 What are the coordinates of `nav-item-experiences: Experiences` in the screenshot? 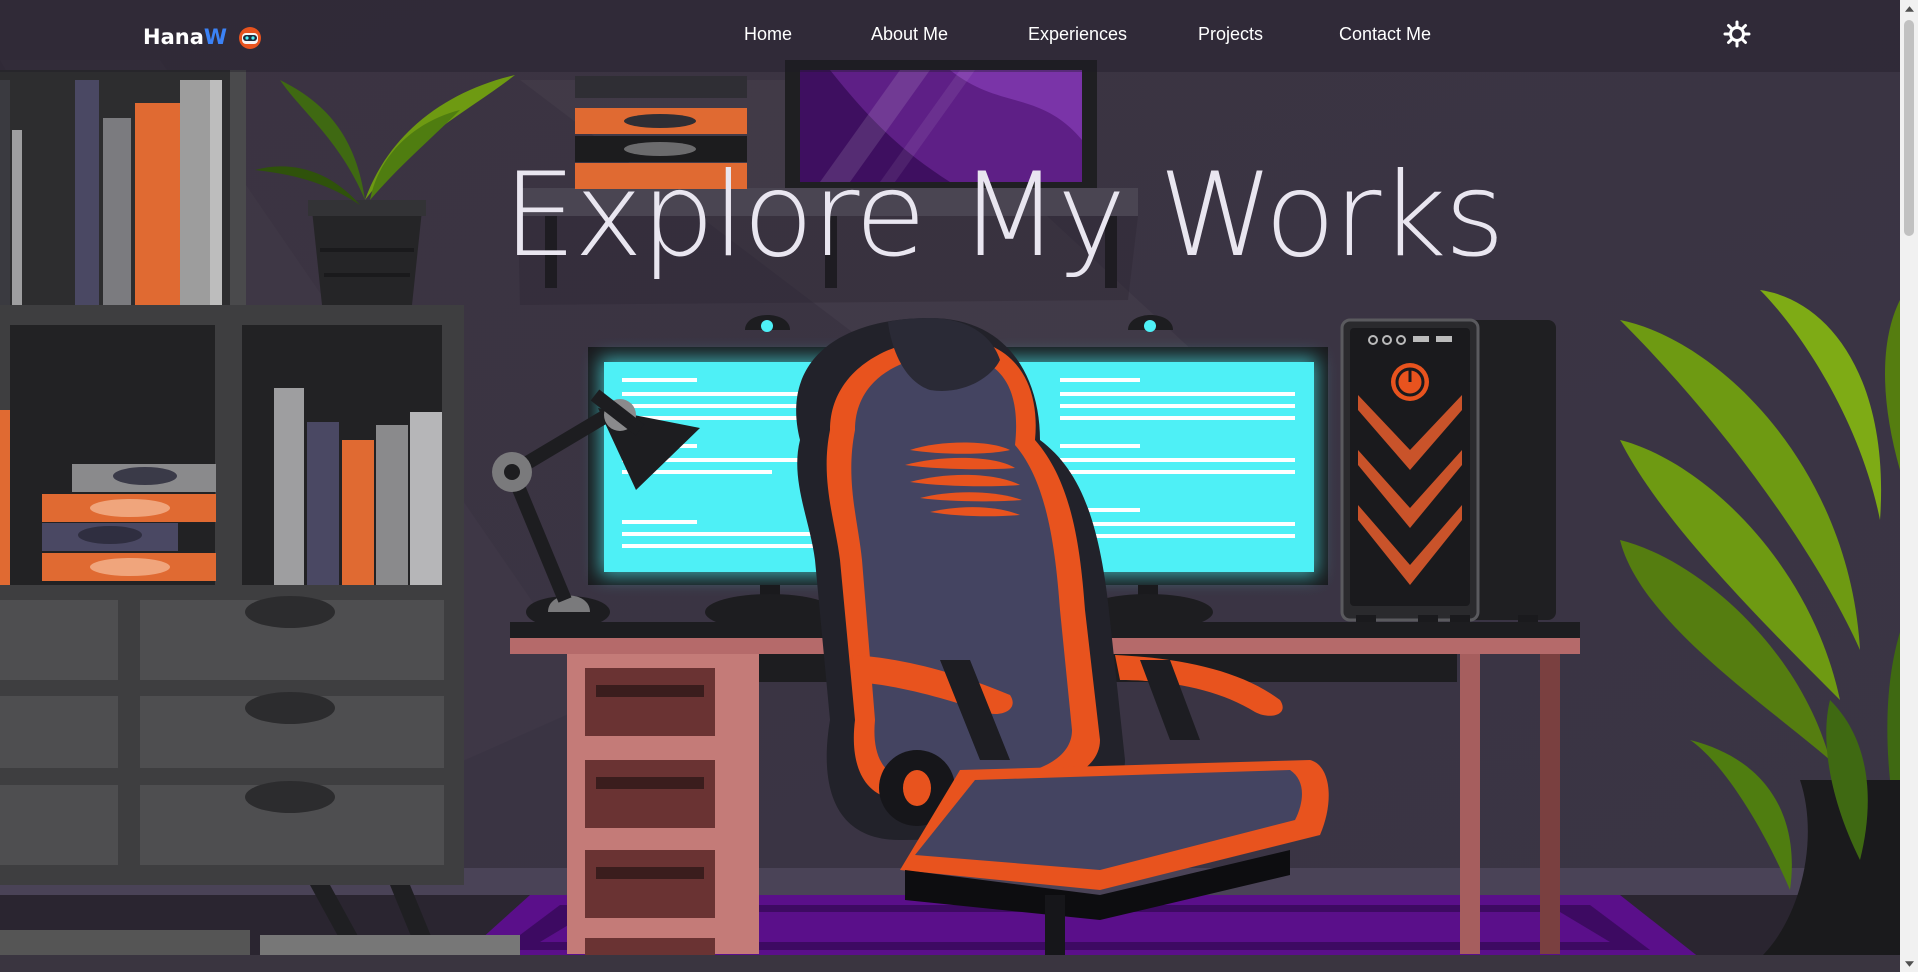 It's located at (1077, 34).